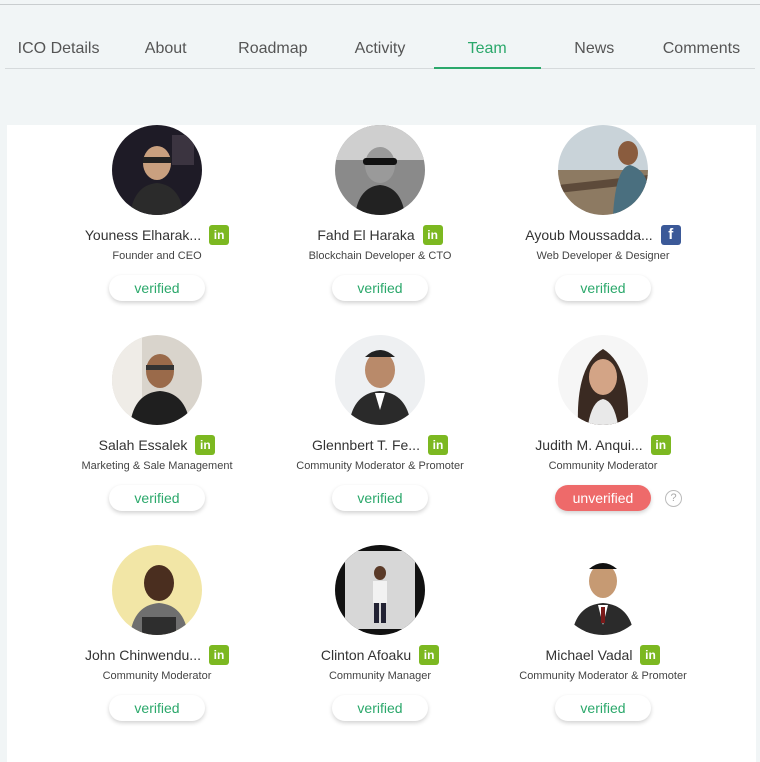  Describe the element at coordinates (366, 655) in the screenshot. I see `member-name: Clinton Afoaku` at that location.